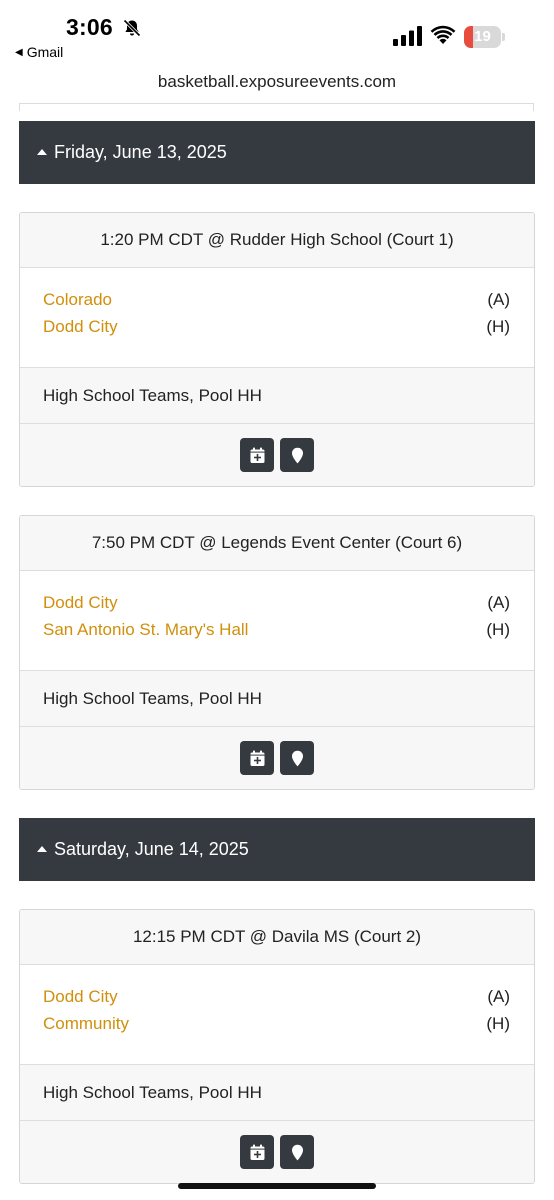 This screenshot has width=554, height=1200. Describe the element at coordinates (277, 937) in the screenshot. I see `game-time-location: 12:15 PM CDT @ Davila MS (Court 2)` at that location.